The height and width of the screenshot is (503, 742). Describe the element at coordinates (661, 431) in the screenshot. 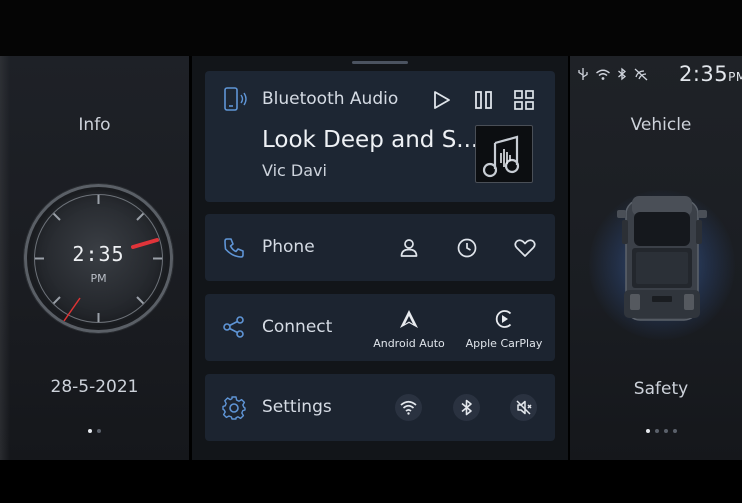

I see `right-page-indicator` at that location.